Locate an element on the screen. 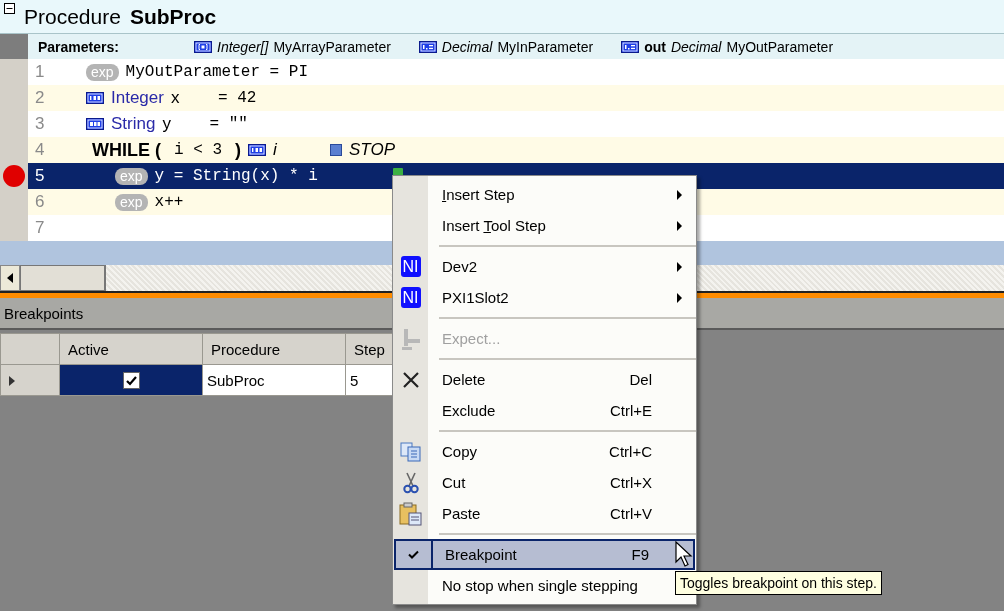 The width and height of the screenshot is (1004, 611). table-cell: SubProc is located at coordinates (274, 380).